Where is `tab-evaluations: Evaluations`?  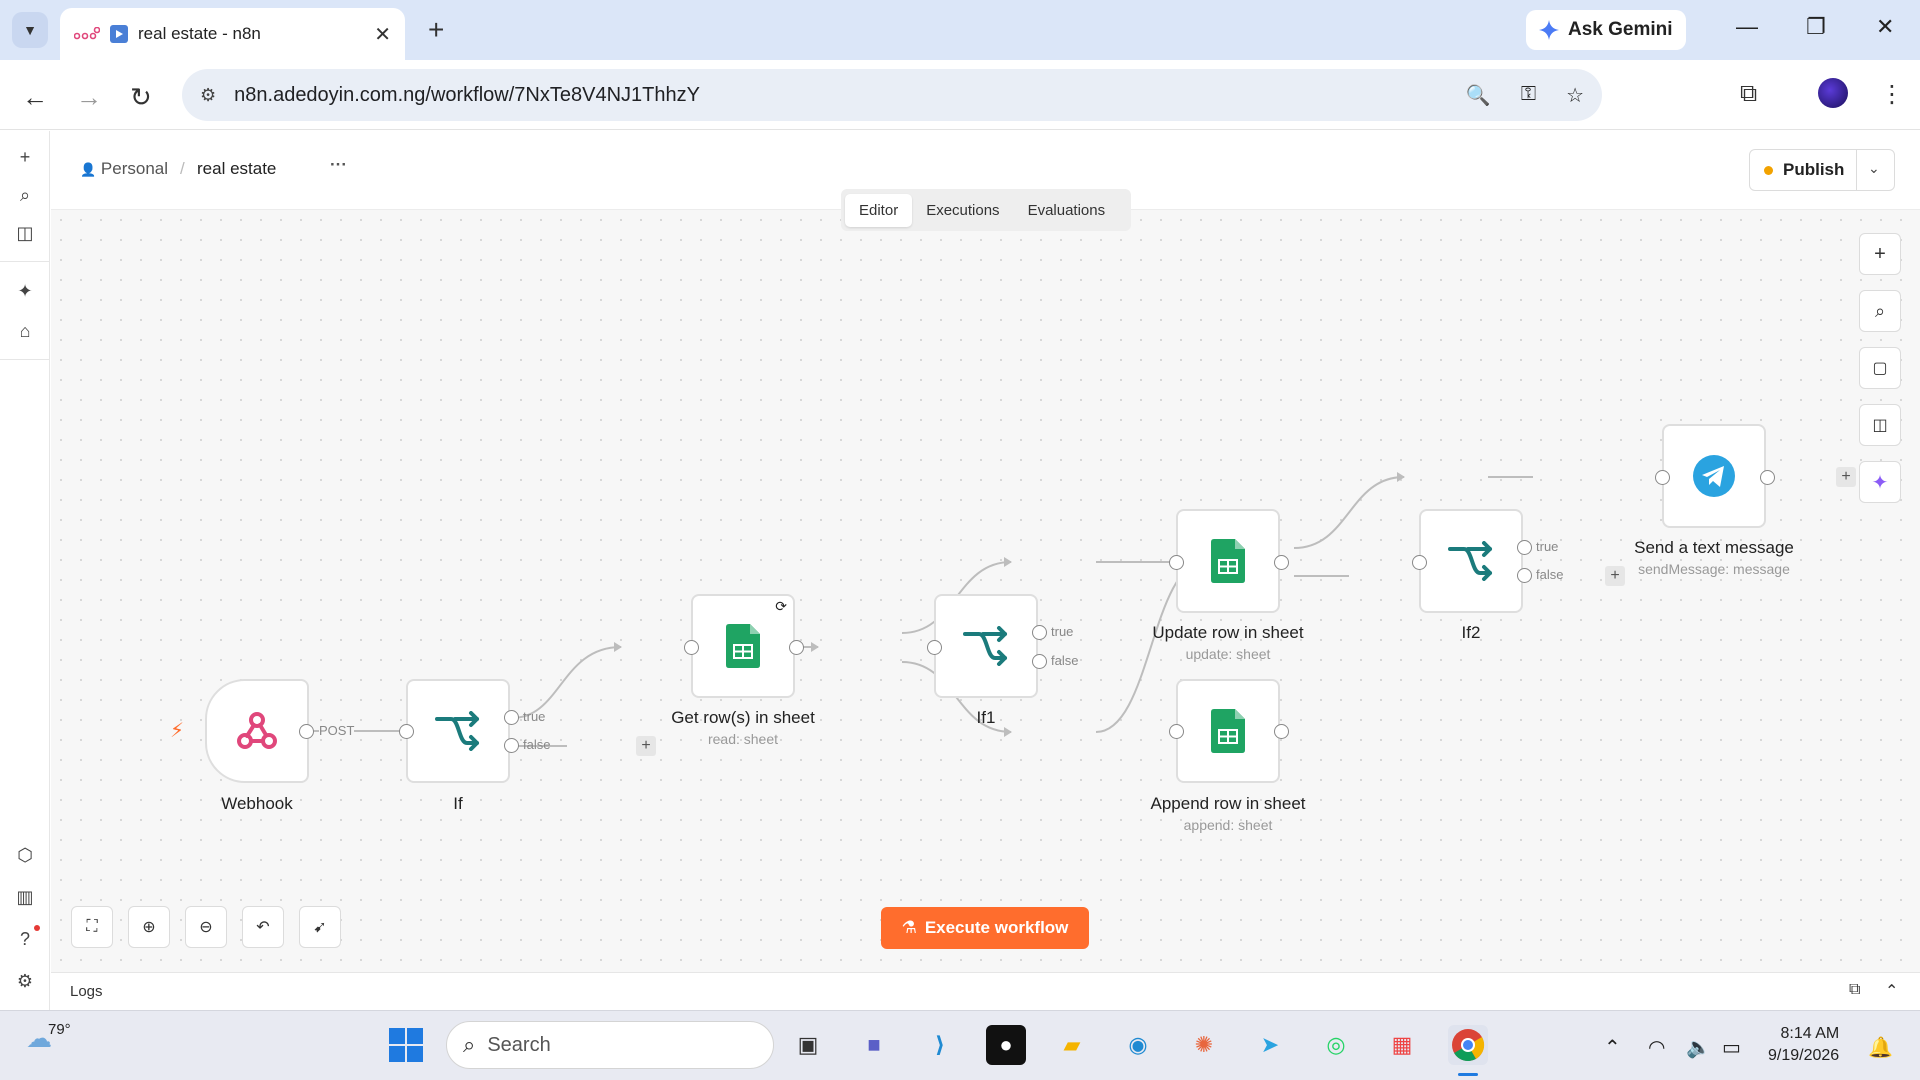
tab-evaluations: Evaluations is located at coordinates (1067, 210).